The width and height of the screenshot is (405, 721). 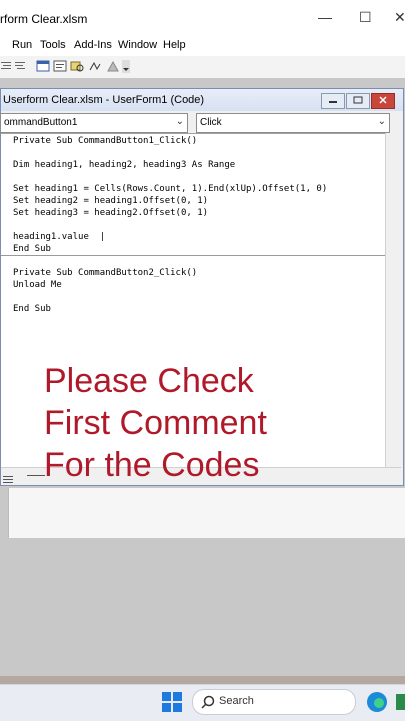 I want to click on minimize-button: —, so click(x=325, y=17).